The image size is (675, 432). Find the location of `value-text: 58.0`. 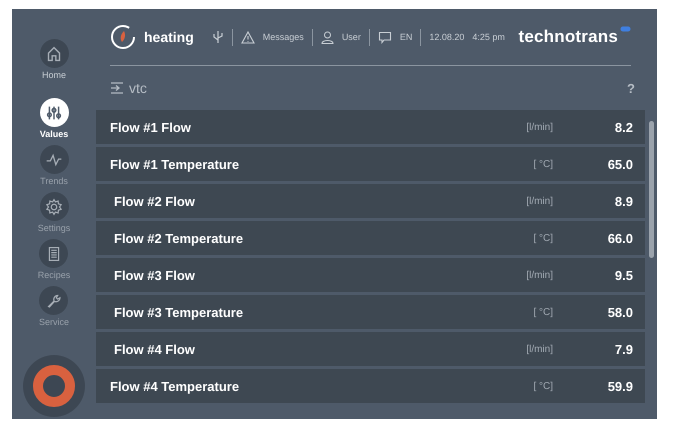

value-text: 58.0 is located at coordinates (619, 312).